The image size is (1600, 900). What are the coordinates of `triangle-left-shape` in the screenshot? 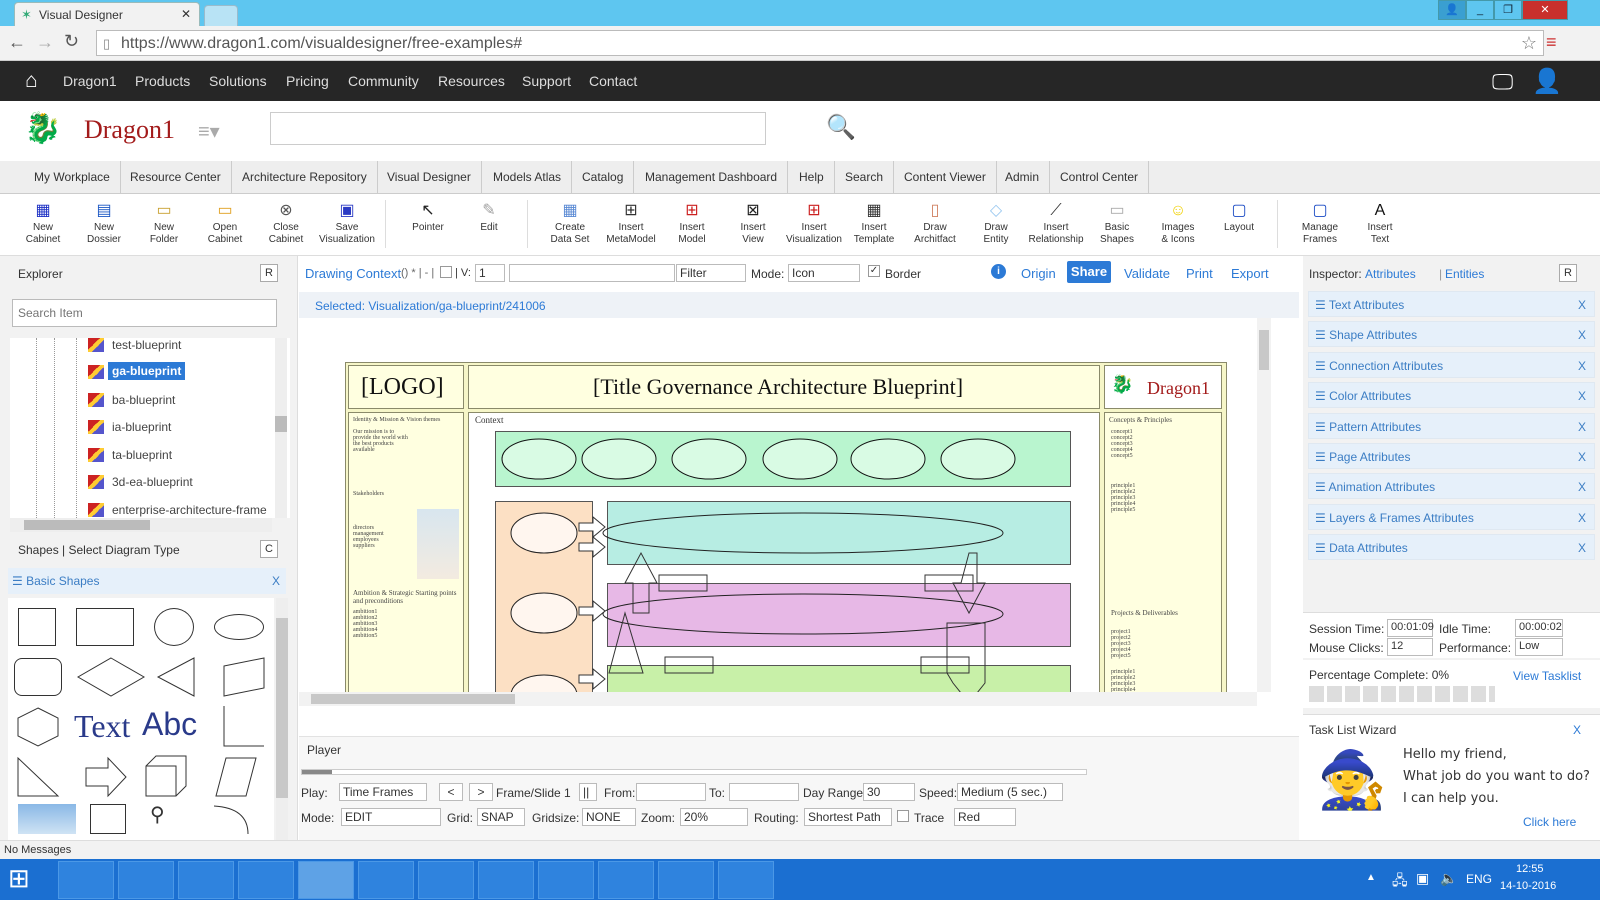 It's located at (176, 677).